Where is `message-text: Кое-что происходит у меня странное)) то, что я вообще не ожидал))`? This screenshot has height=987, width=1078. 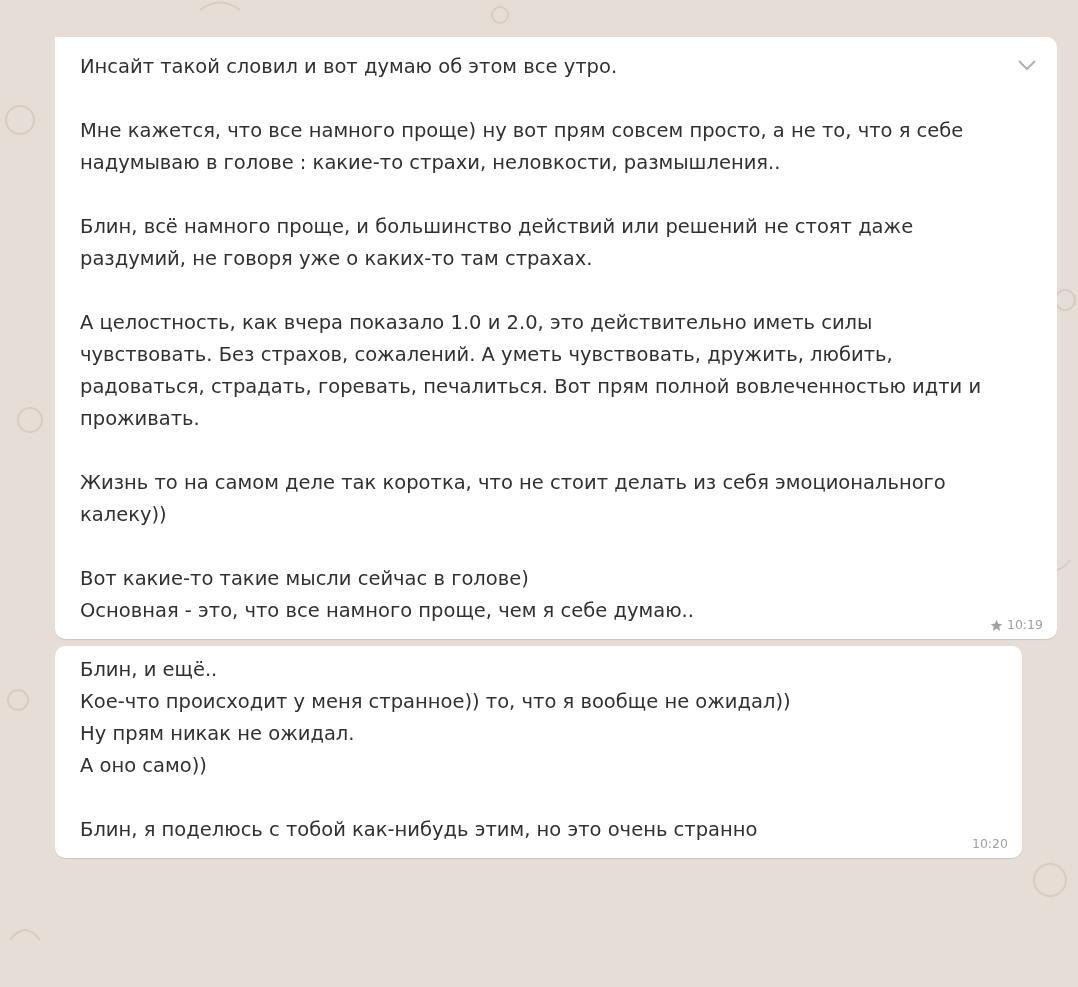
message-text: Кое-что происходит у меня странное)) то, что я вообще не ожидал)) is located at coordinates (436, 702).